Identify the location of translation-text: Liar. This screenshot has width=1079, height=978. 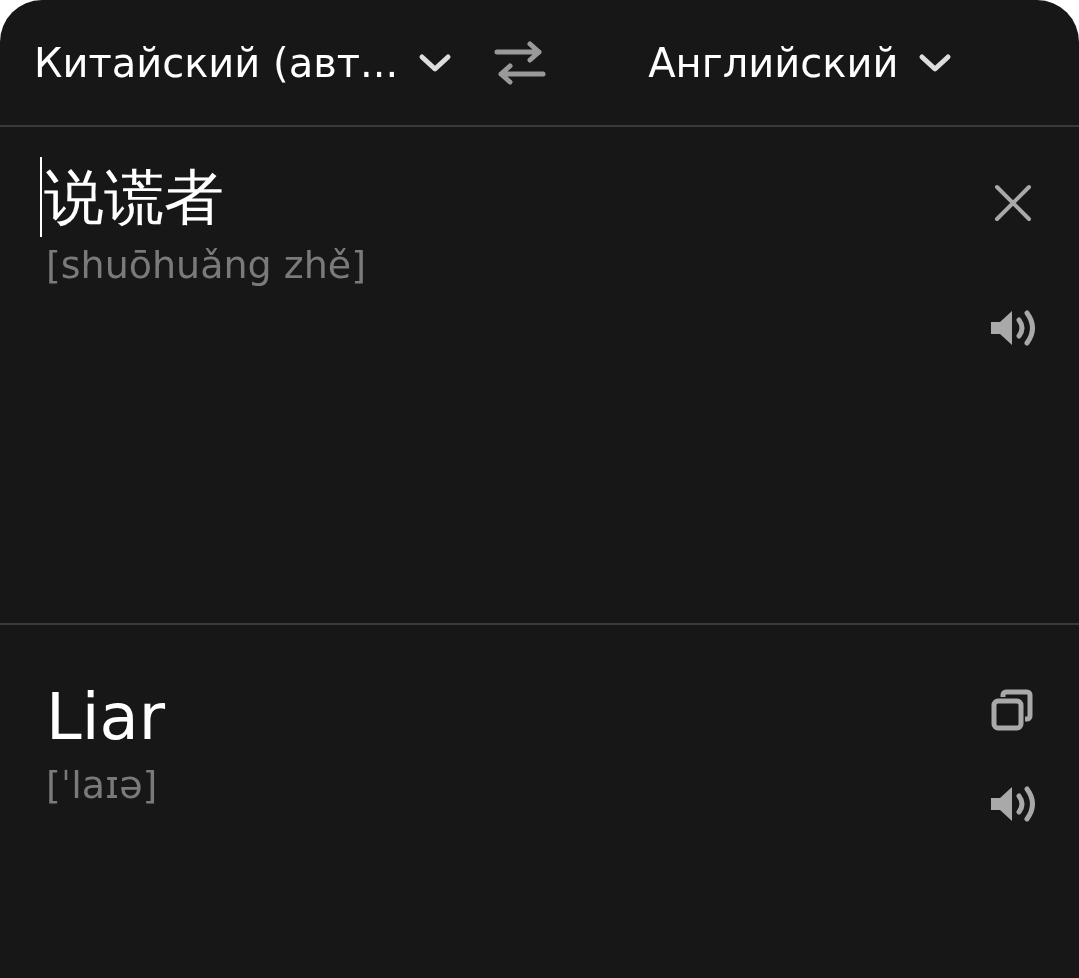
(105, 717).